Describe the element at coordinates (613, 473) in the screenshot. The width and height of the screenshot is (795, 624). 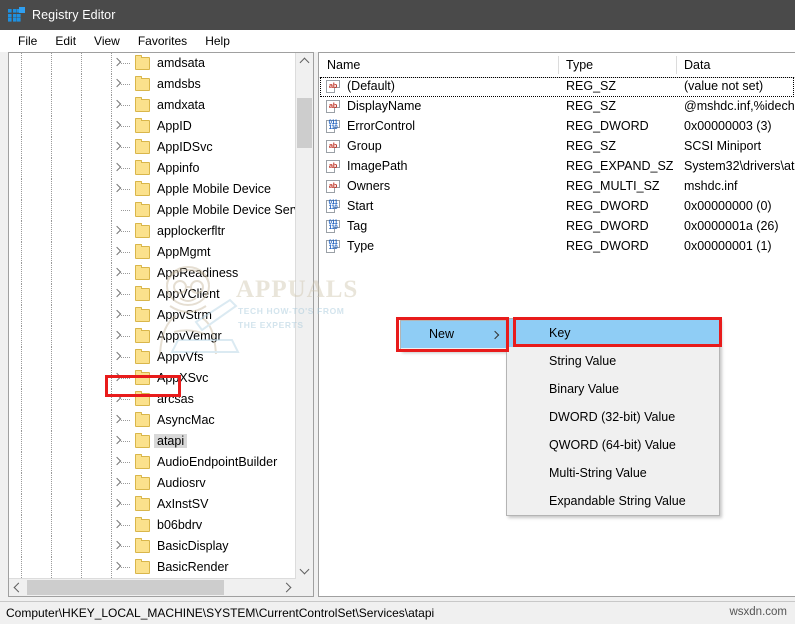
I see `submenu-item-multi-string-value: Multi-String Value` at that location.